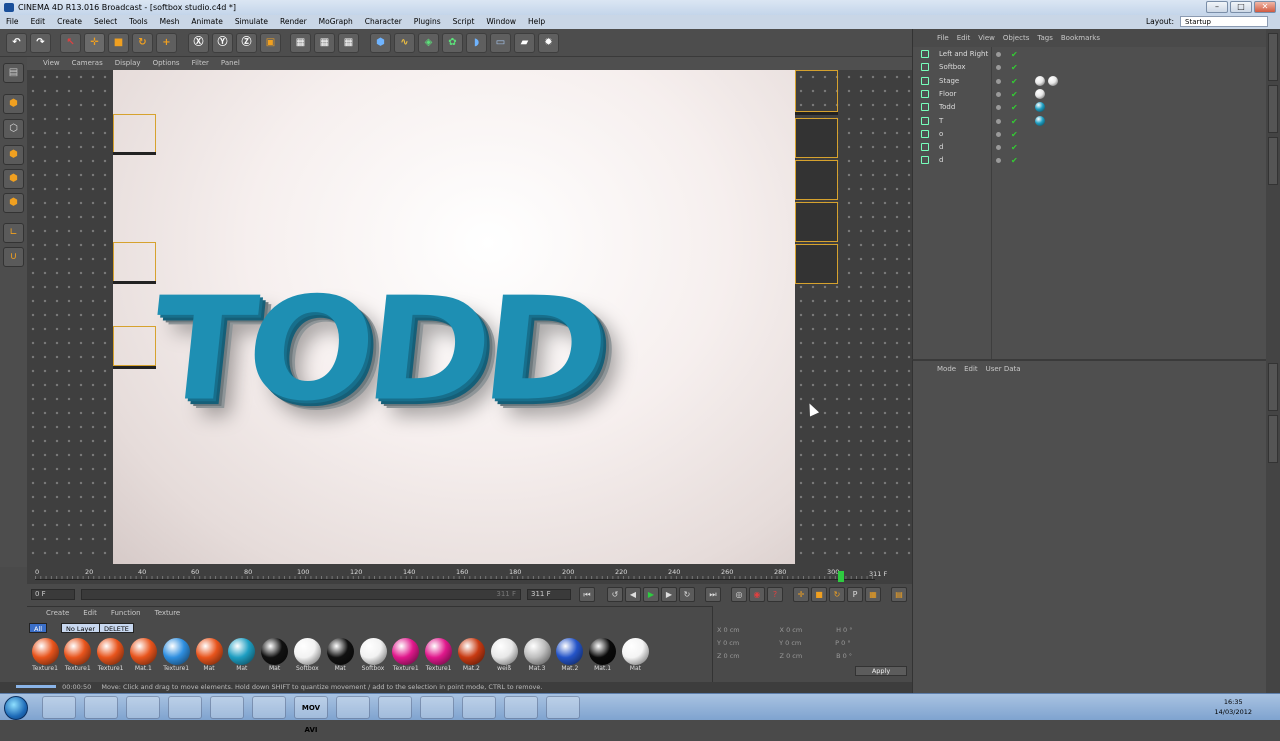 The width and height of the screenshot is (1280, 741). Describe the element at coordinates (971, 369) in the screenshot. I see `attribute-menu-edit: Edit` at that location.